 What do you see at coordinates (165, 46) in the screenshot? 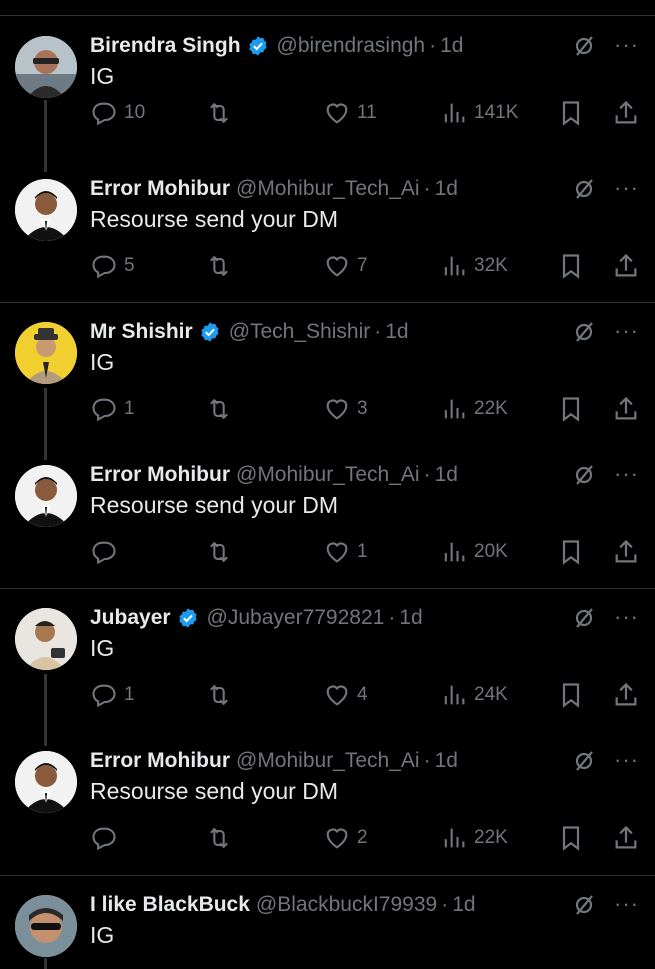
I see `display-name: Birendra Singh` at bounding box center [165, 46].